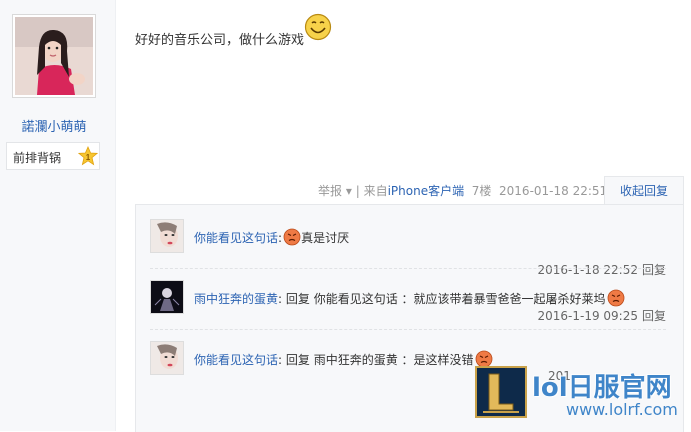  I want to click on reply-date: 2016-1-19 09:25, so click(587, 316).